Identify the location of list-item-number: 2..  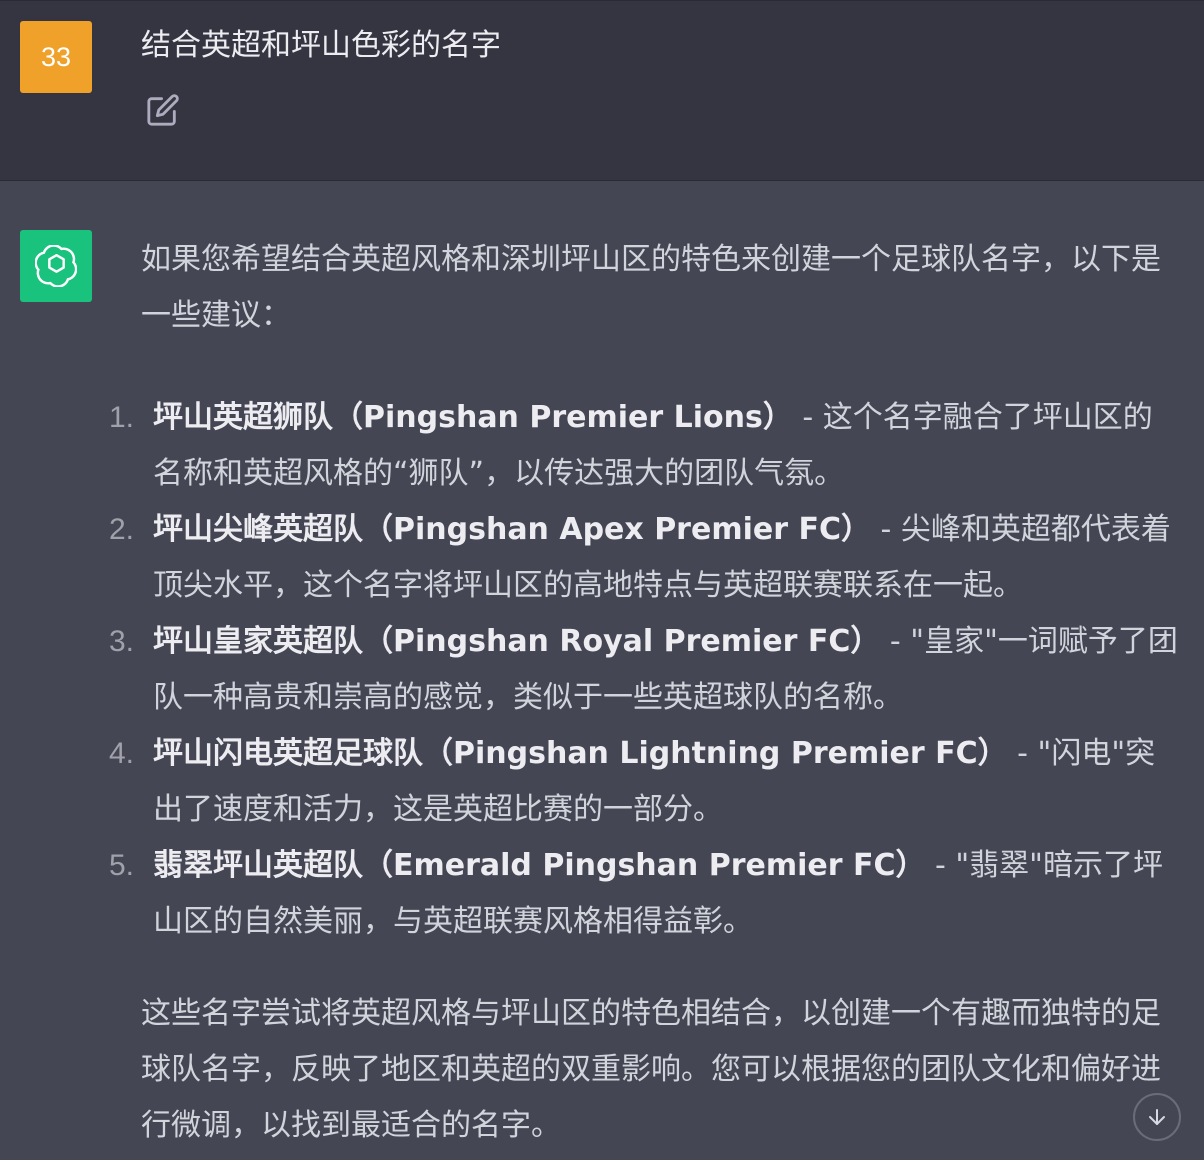
(122, 529).